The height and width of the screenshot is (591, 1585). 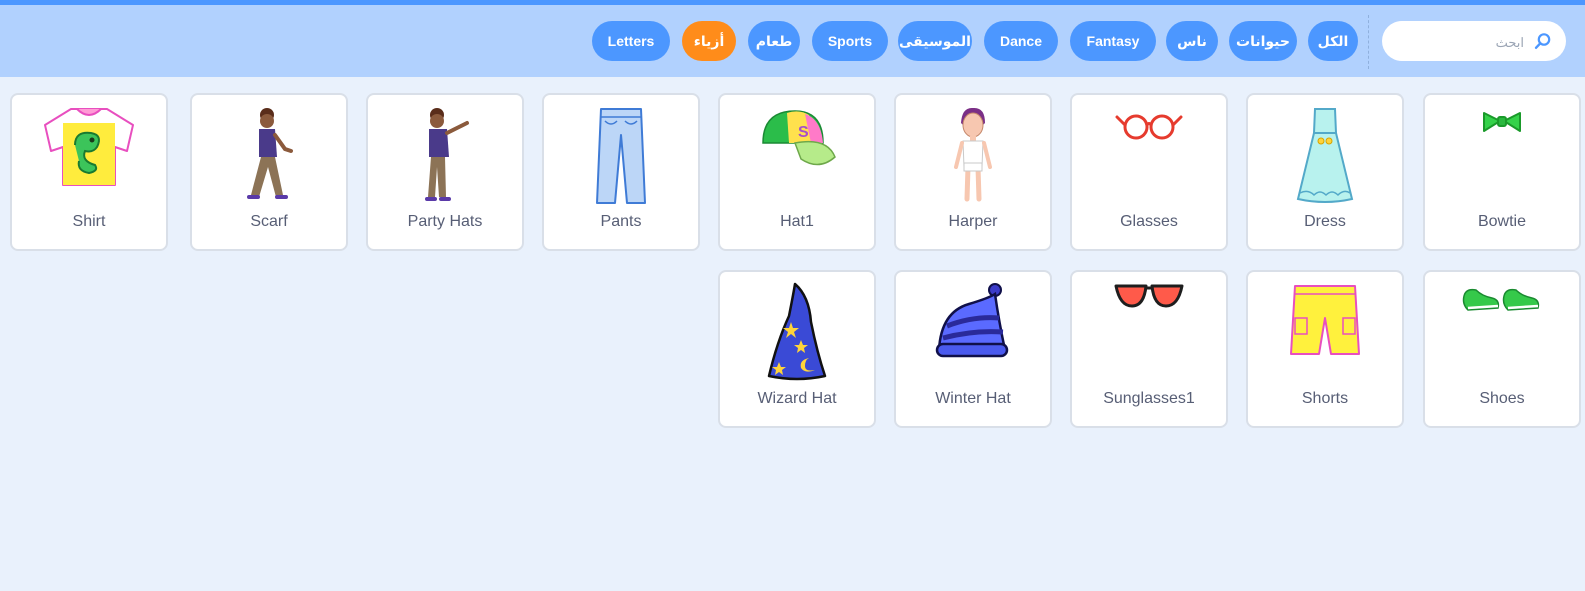 I want to click on cap-icon: S, so click(x=799, y=138).